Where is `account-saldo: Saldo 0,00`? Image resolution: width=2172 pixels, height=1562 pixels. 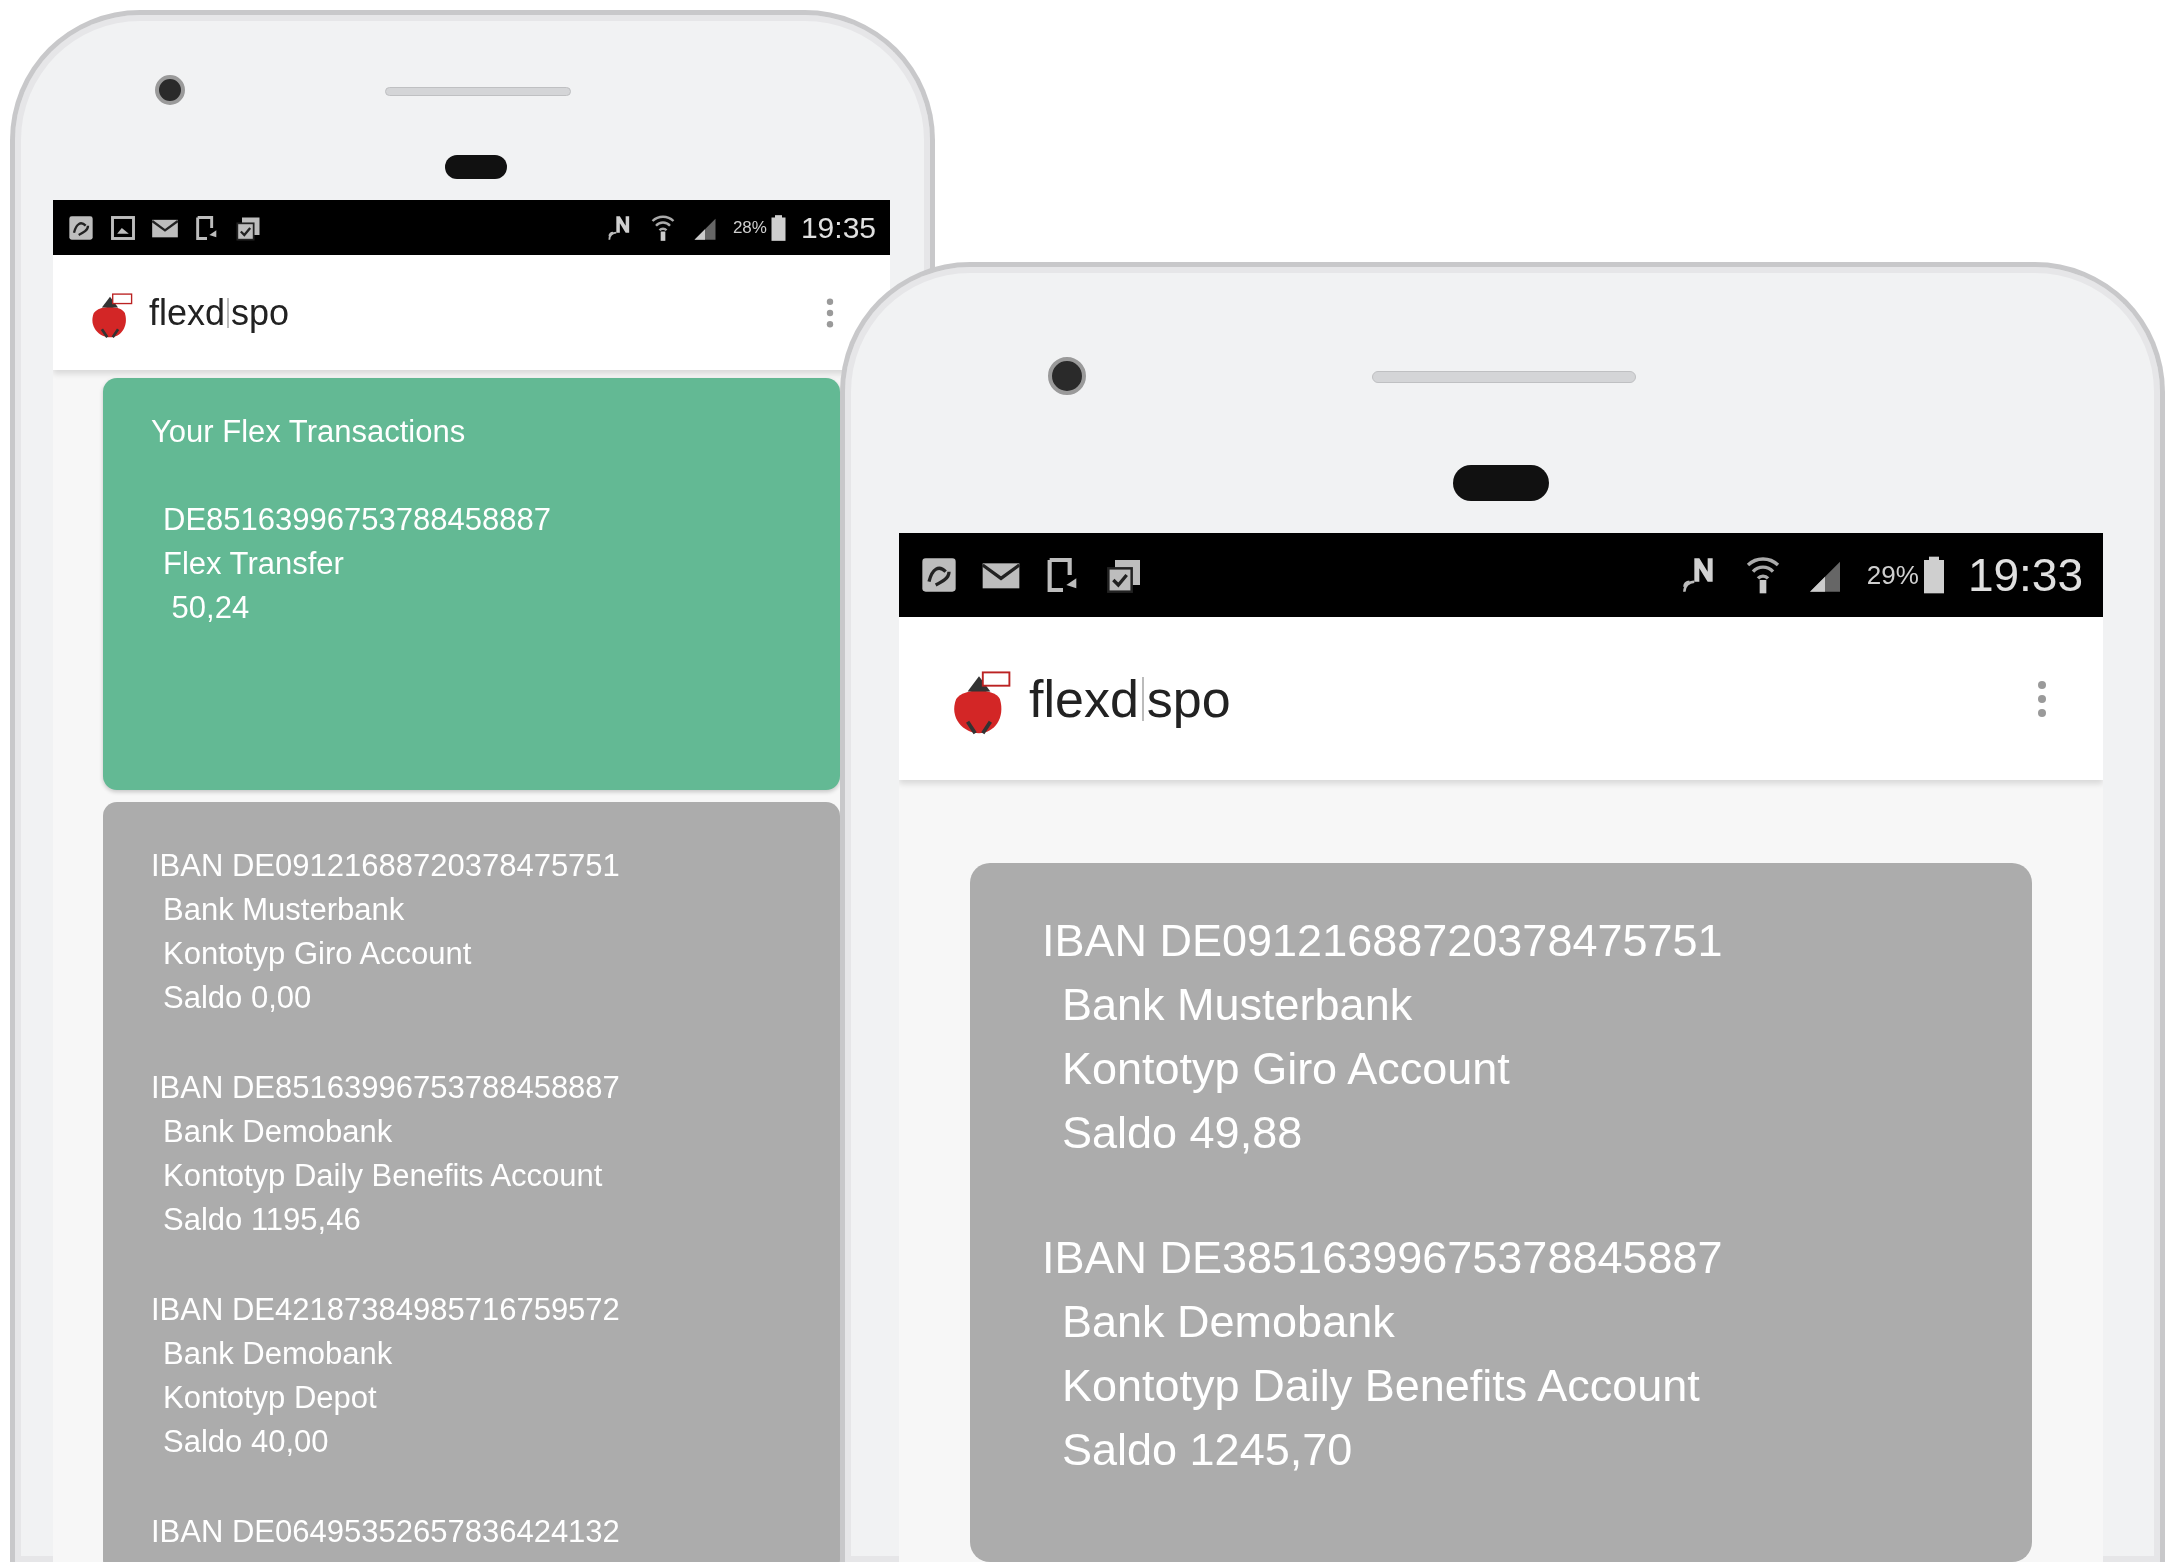
account-saldo: Saldo 0,00 is located at coordinates (237, 998).